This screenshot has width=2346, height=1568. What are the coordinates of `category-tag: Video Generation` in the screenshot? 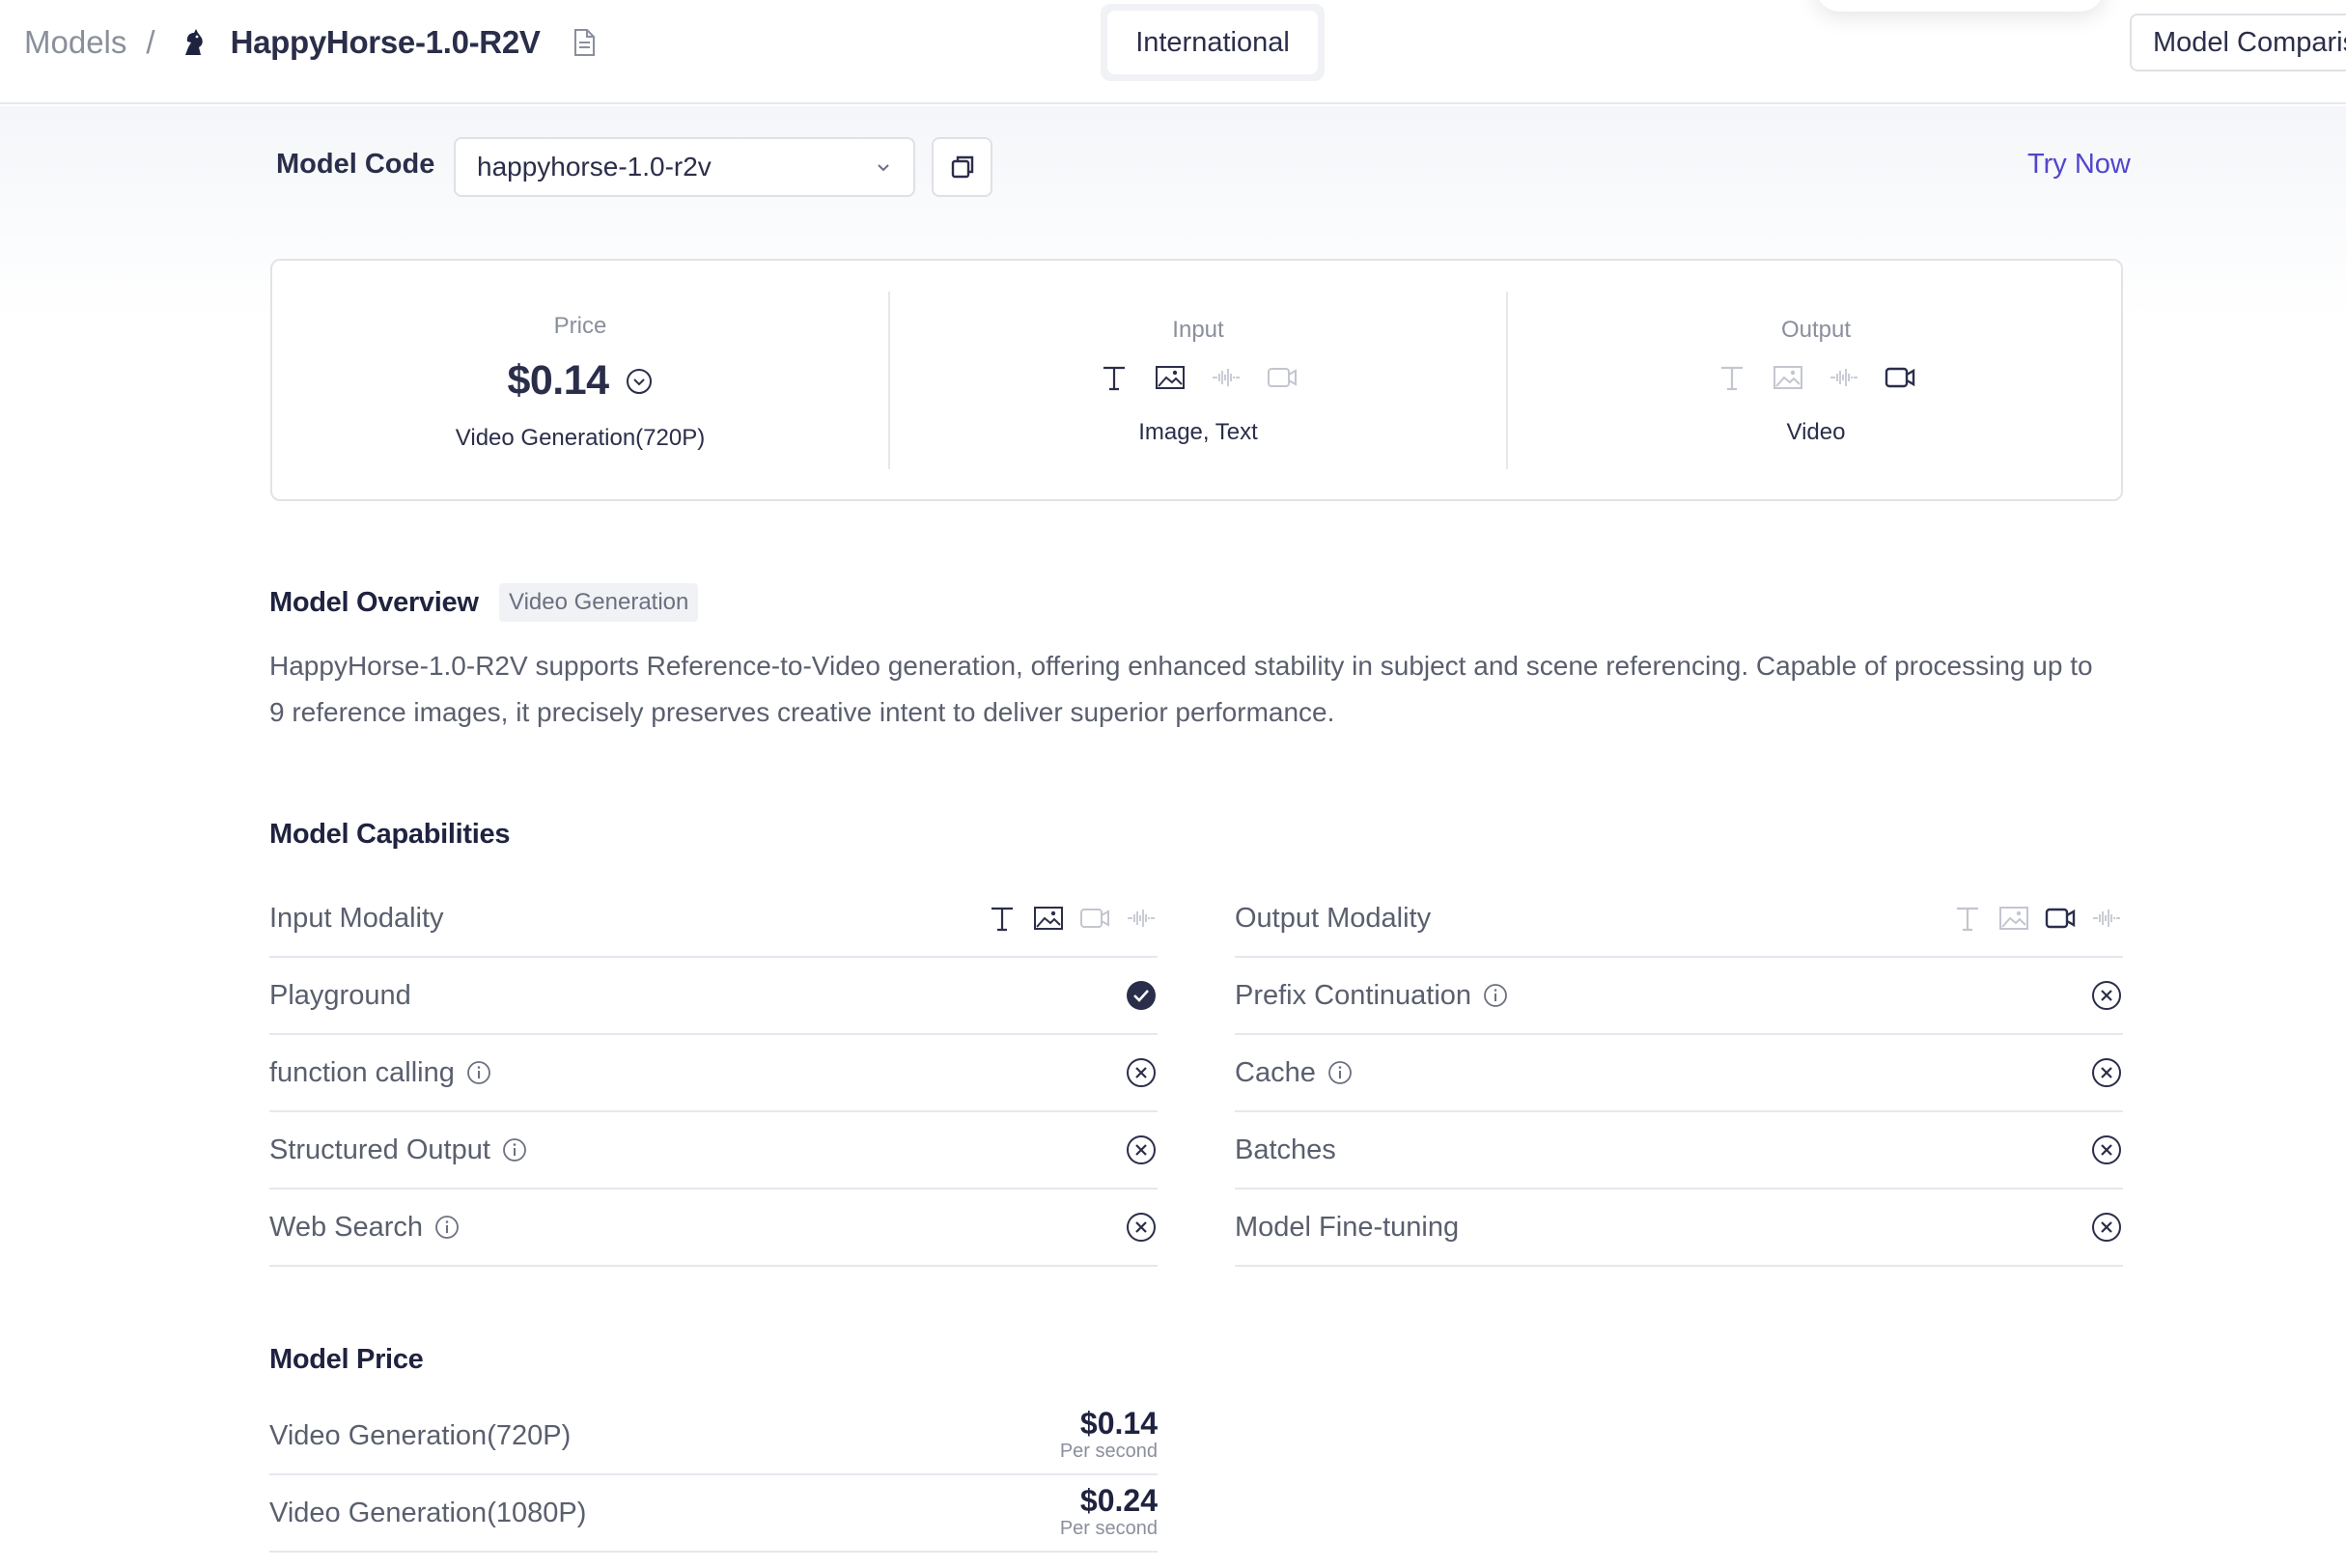 It's located at (599, 603).